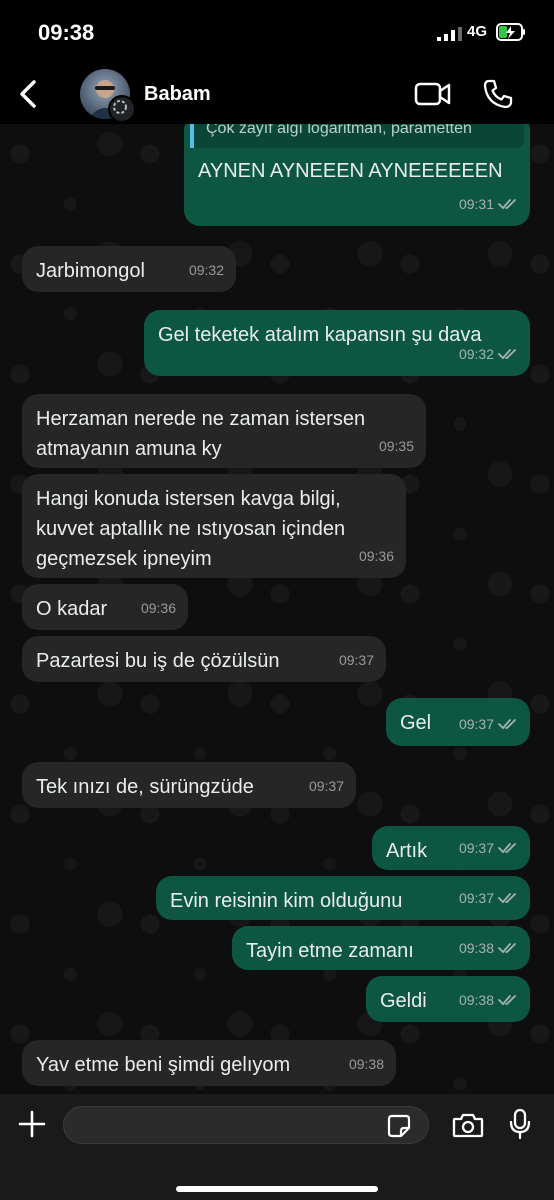 This screenshot has width=554, height=1200. I want to click on message-bubble-in: Yav etme beni şimdi gelıyom 09:38, so click(209, 1063).